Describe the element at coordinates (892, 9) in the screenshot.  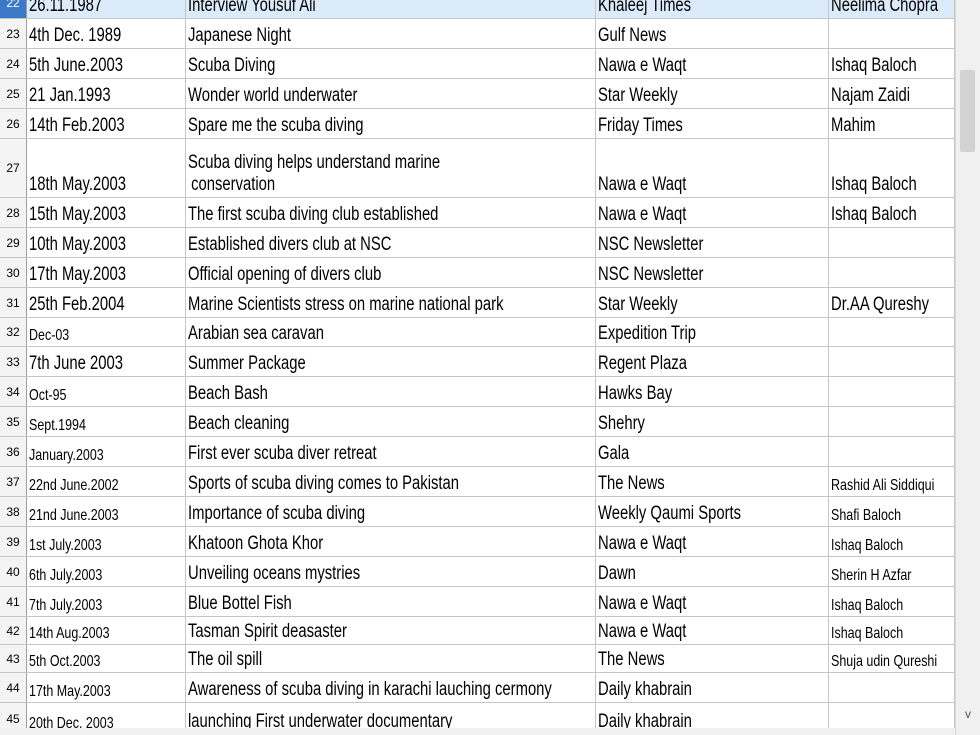
I see `author-cell: Neelima Chopra` at that location.